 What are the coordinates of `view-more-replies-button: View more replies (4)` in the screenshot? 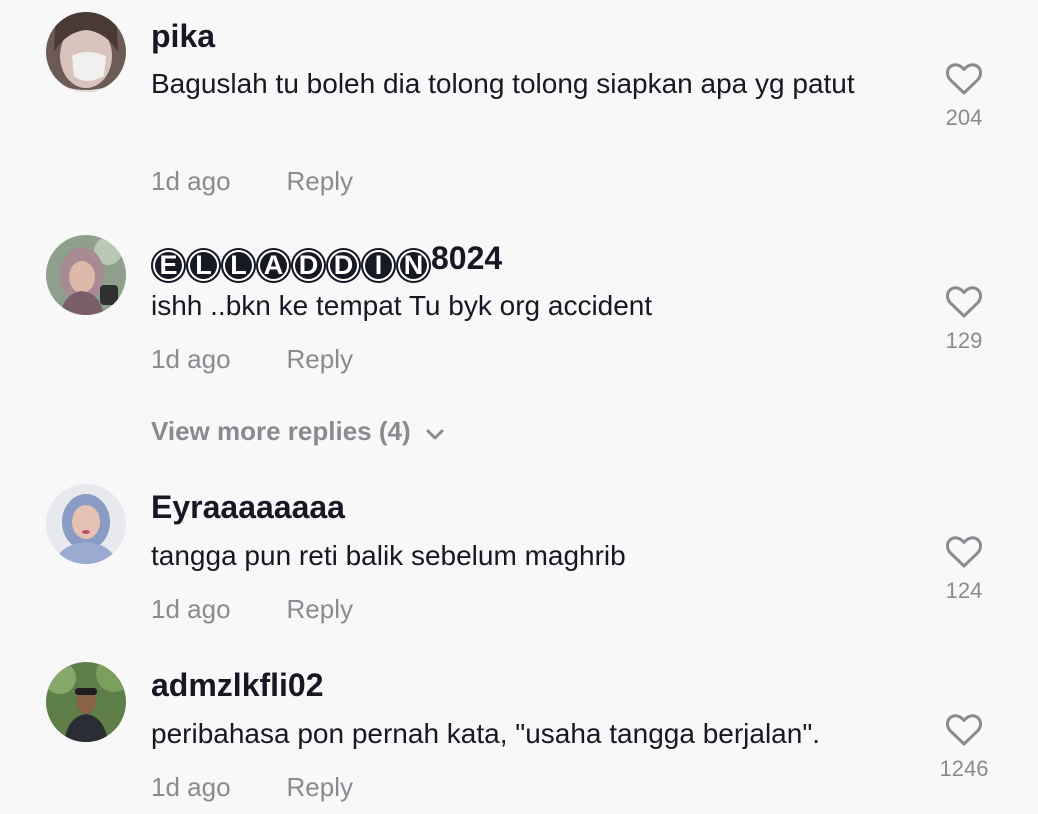 It's located at (298, 431).